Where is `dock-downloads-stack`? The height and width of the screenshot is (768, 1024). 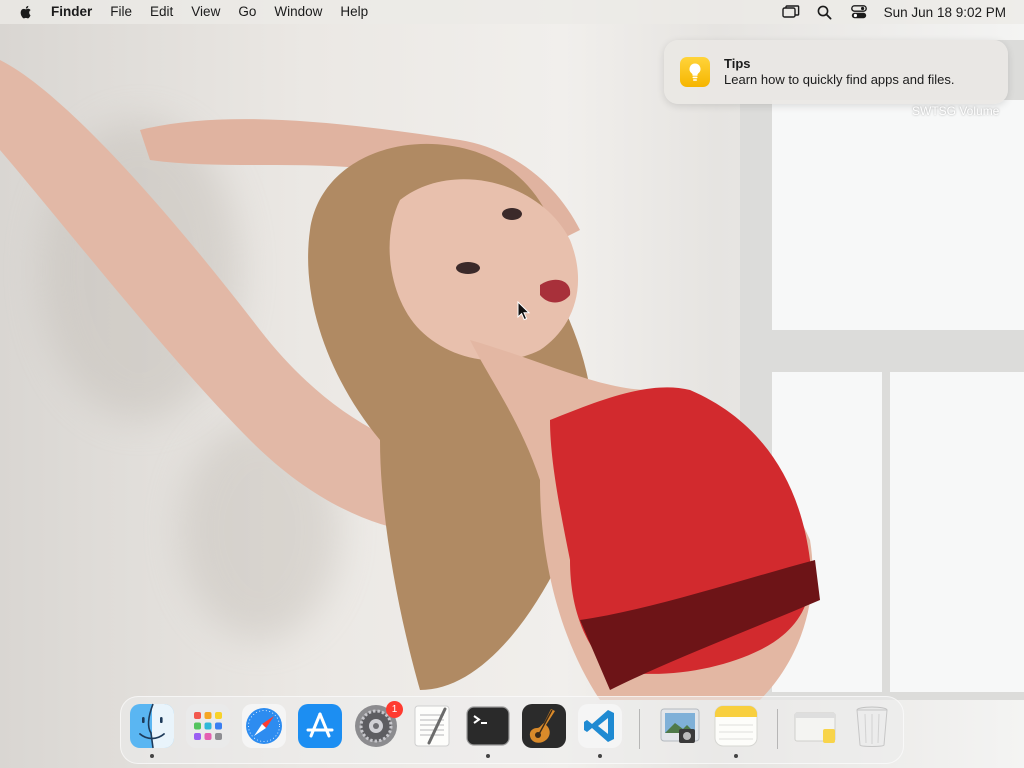 dock-downloads-stack is located at coordinates (816, 726).